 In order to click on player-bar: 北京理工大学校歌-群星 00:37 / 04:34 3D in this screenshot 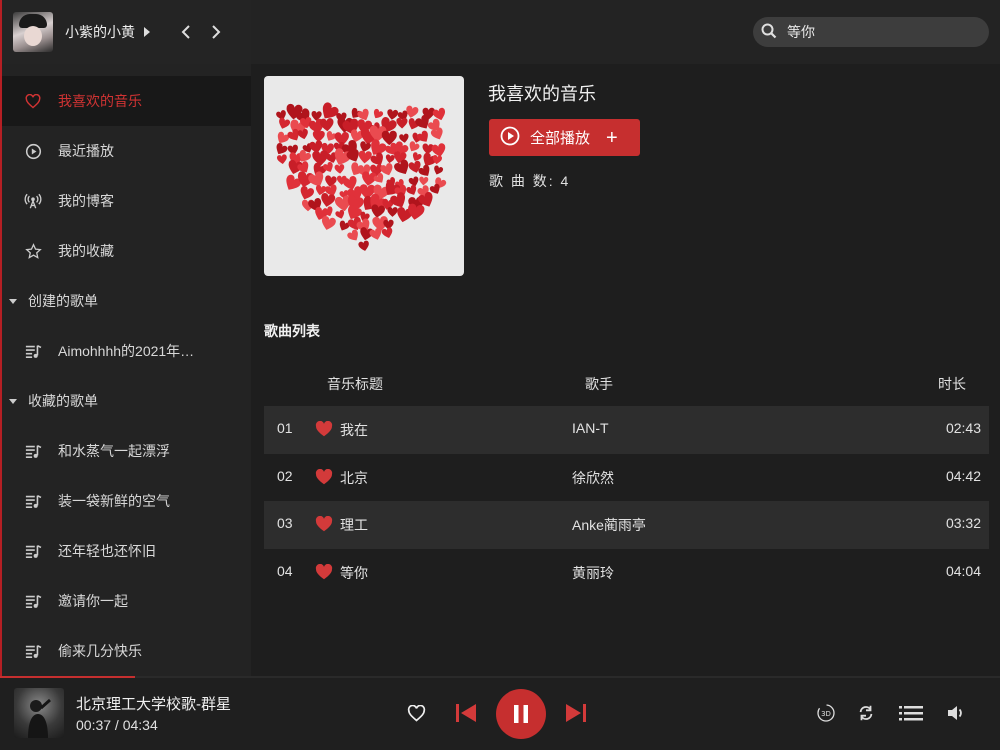, I will do `click(500, 713)`.